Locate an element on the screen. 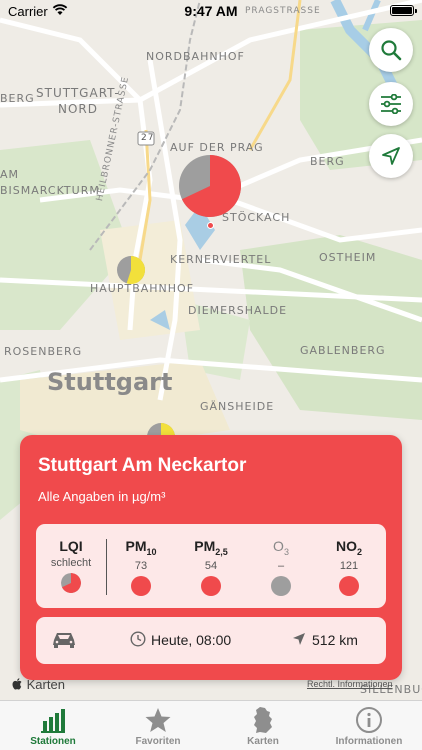 This screenshot has width=422, height=750. map-label-district: NORD is located at coordinates (78, 109).